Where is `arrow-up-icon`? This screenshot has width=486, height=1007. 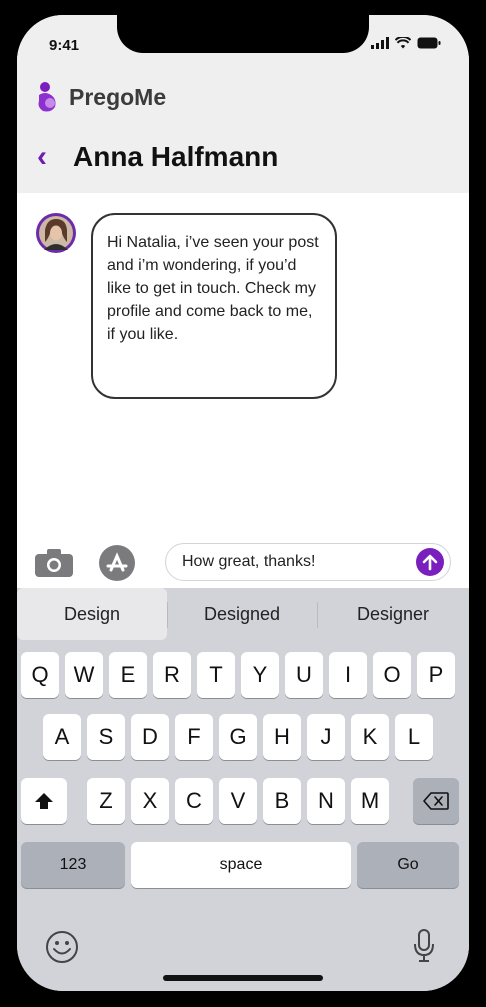
arrow-up-icon is located at coordinates (430, 562).